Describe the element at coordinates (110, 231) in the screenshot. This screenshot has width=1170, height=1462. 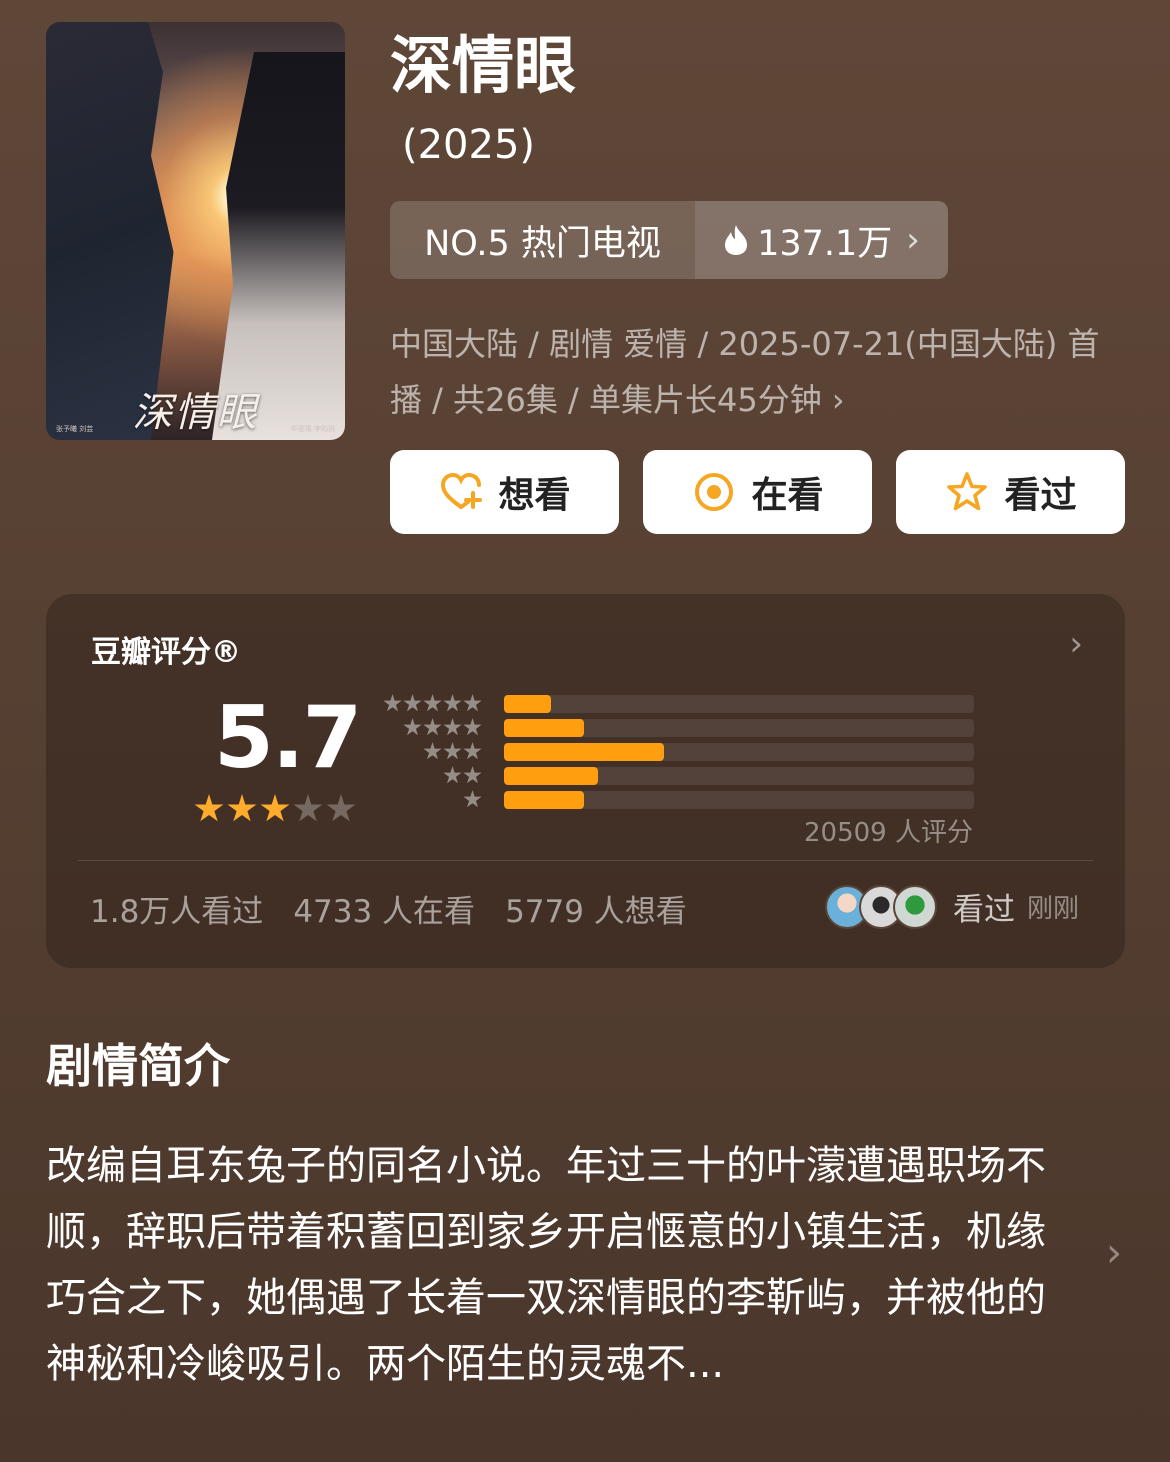
I see `poster-figure-man` at that location.